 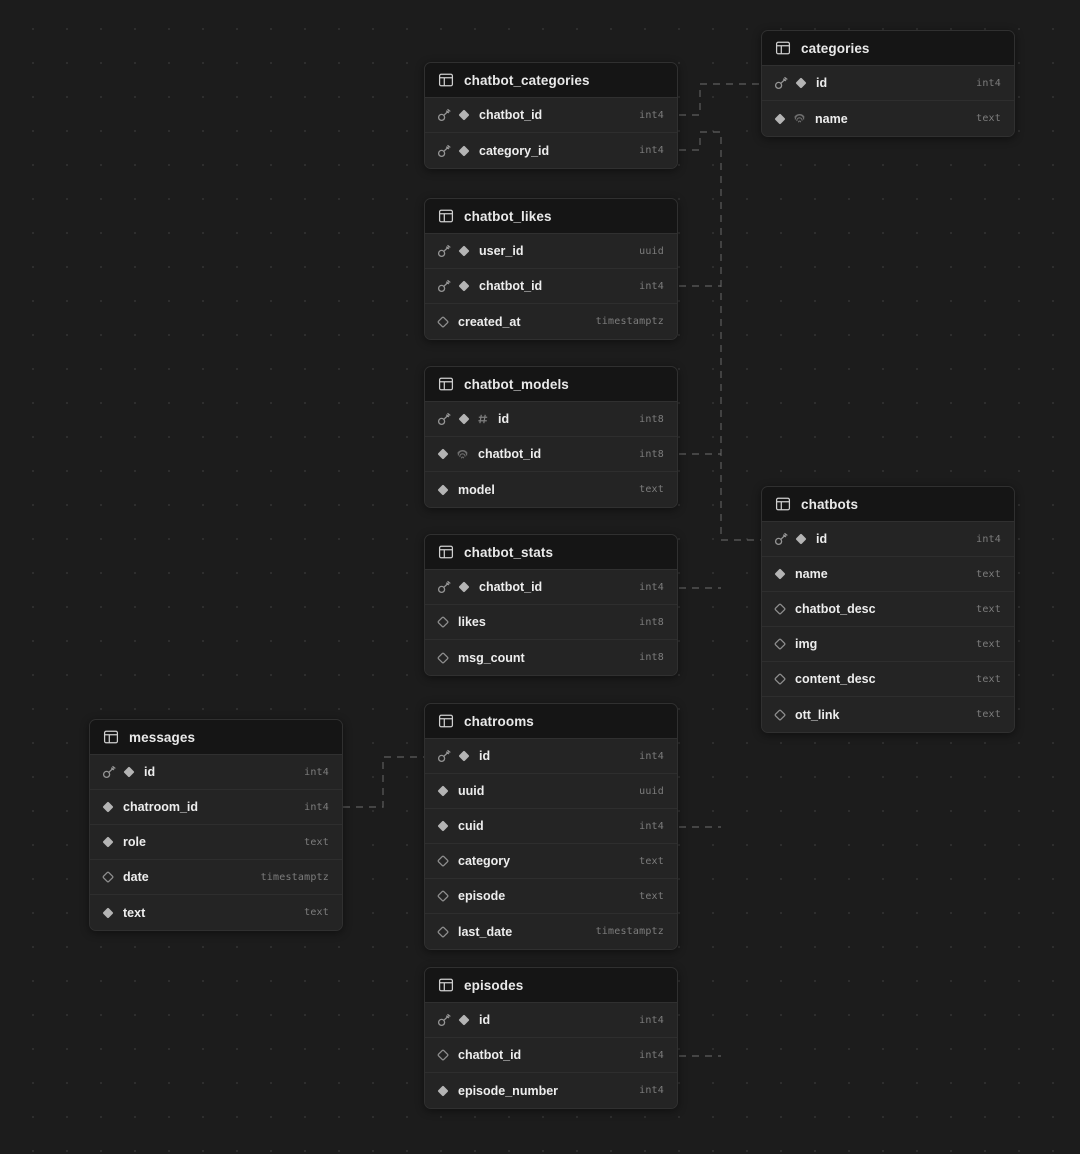 What do you see at coordinates (888, 504) in the screenshot?
I see `table-header-chatbots: chatbots` at bounding box center [888, 504].